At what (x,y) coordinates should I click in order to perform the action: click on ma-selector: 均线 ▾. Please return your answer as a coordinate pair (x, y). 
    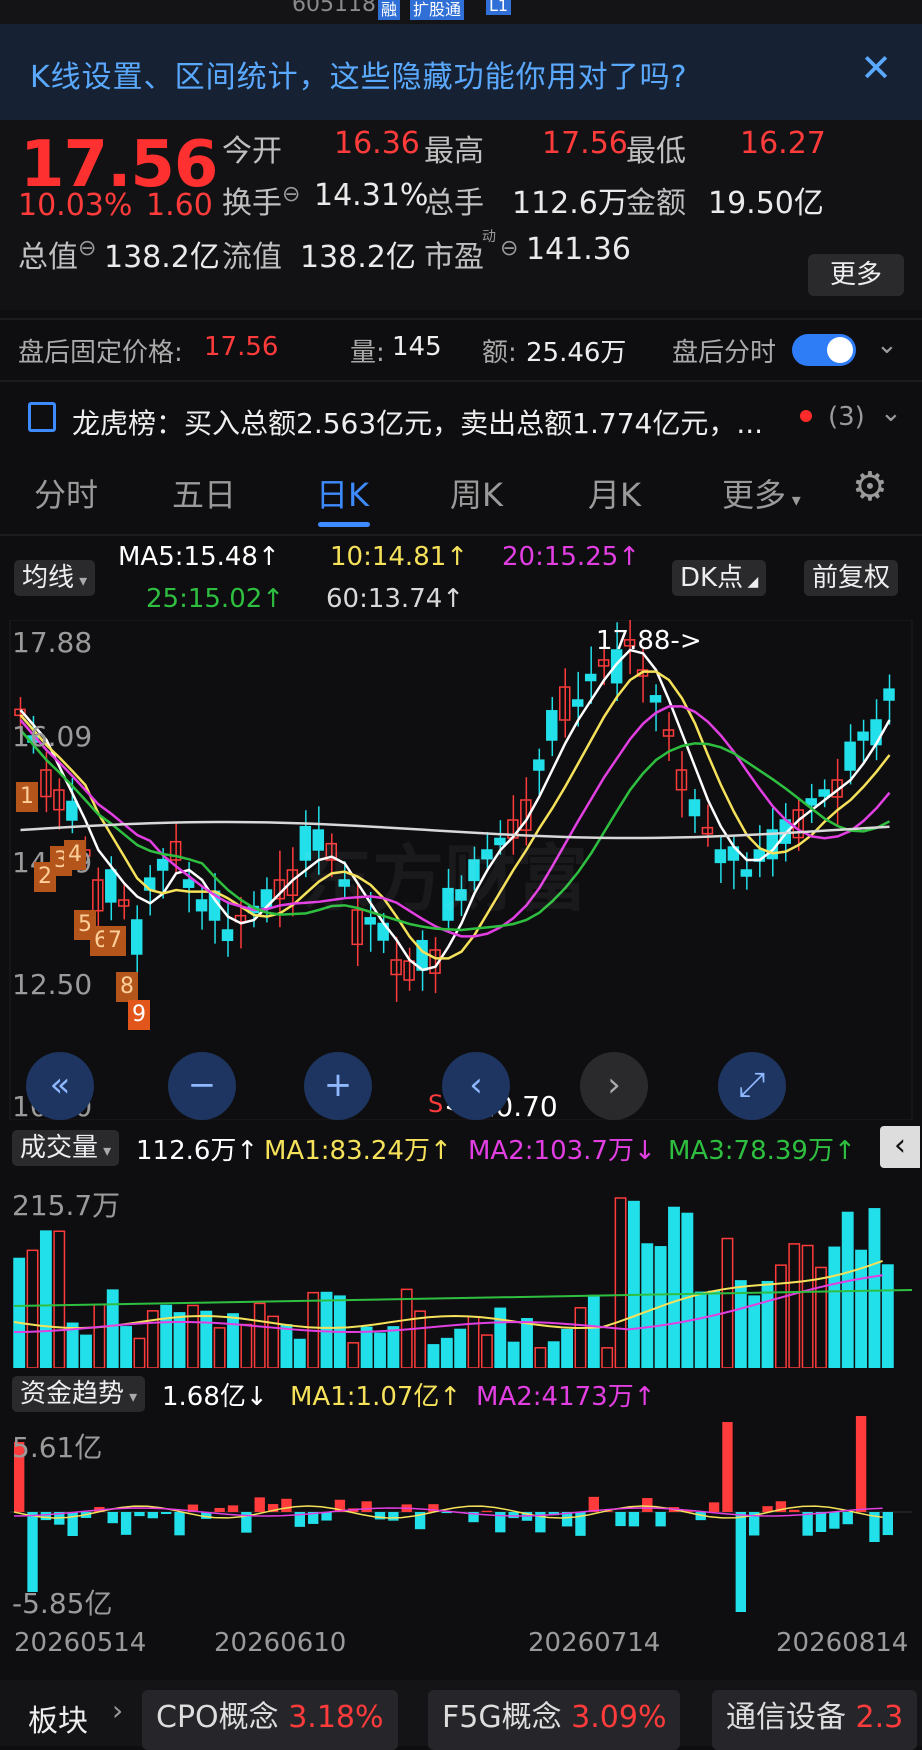
    Looking at the image, I should click on (54, 578).